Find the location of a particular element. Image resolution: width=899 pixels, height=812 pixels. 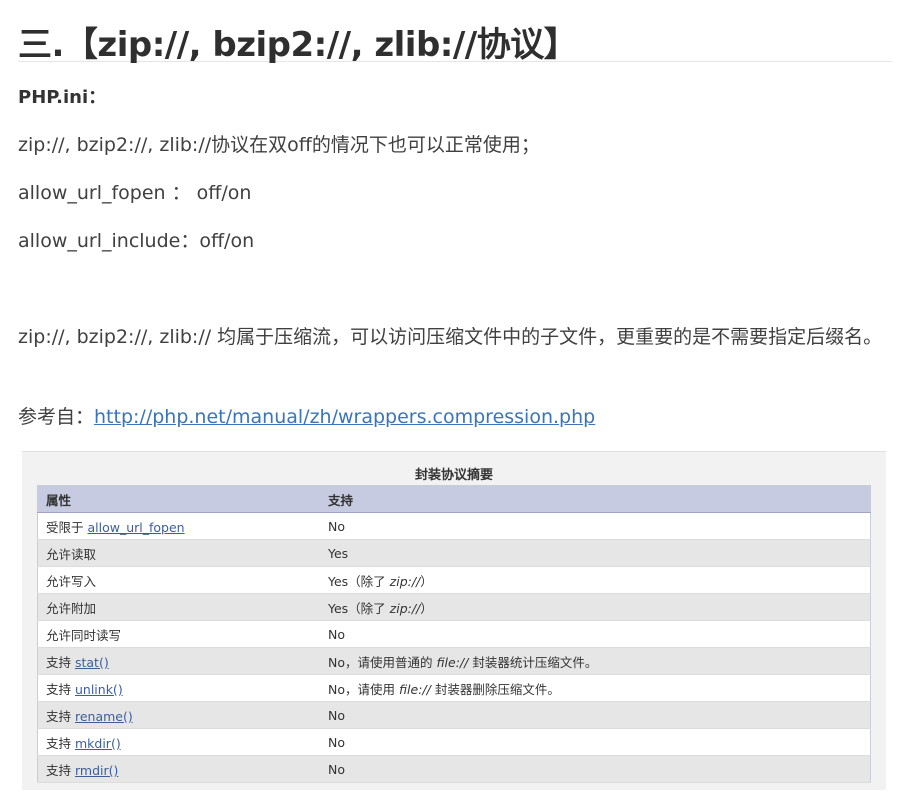

cell-attribute: 支持 stat() is located at coordinates (178, 661).